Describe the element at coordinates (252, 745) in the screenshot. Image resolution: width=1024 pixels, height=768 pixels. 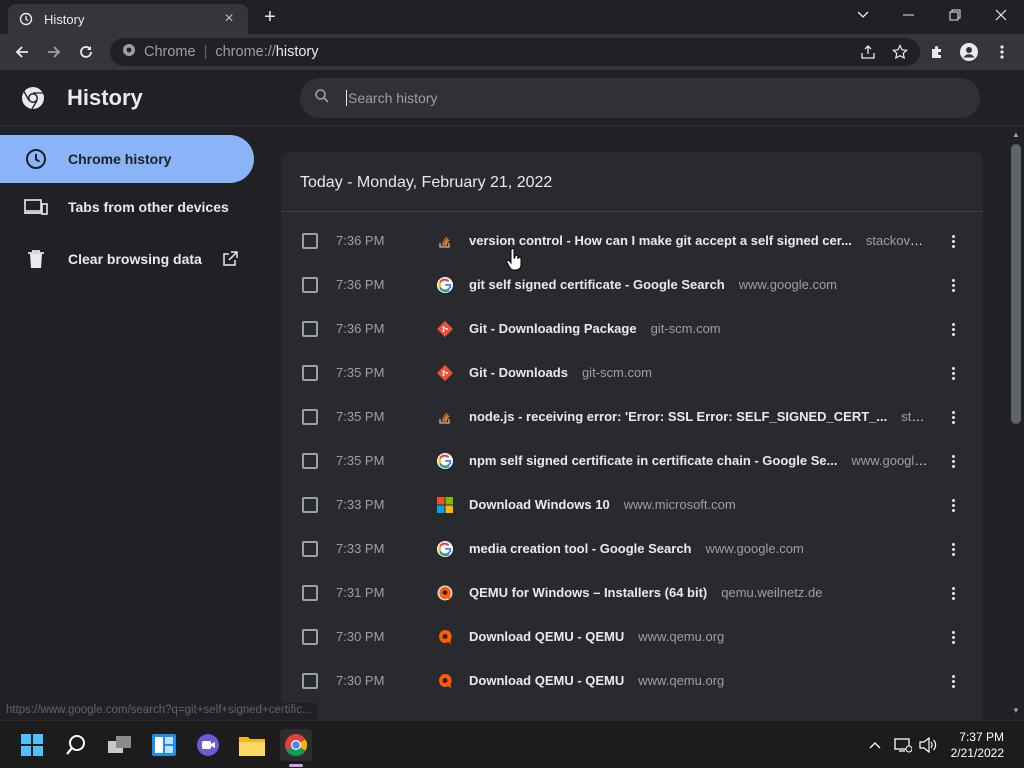
I see `file-explorer-icon` at that location.